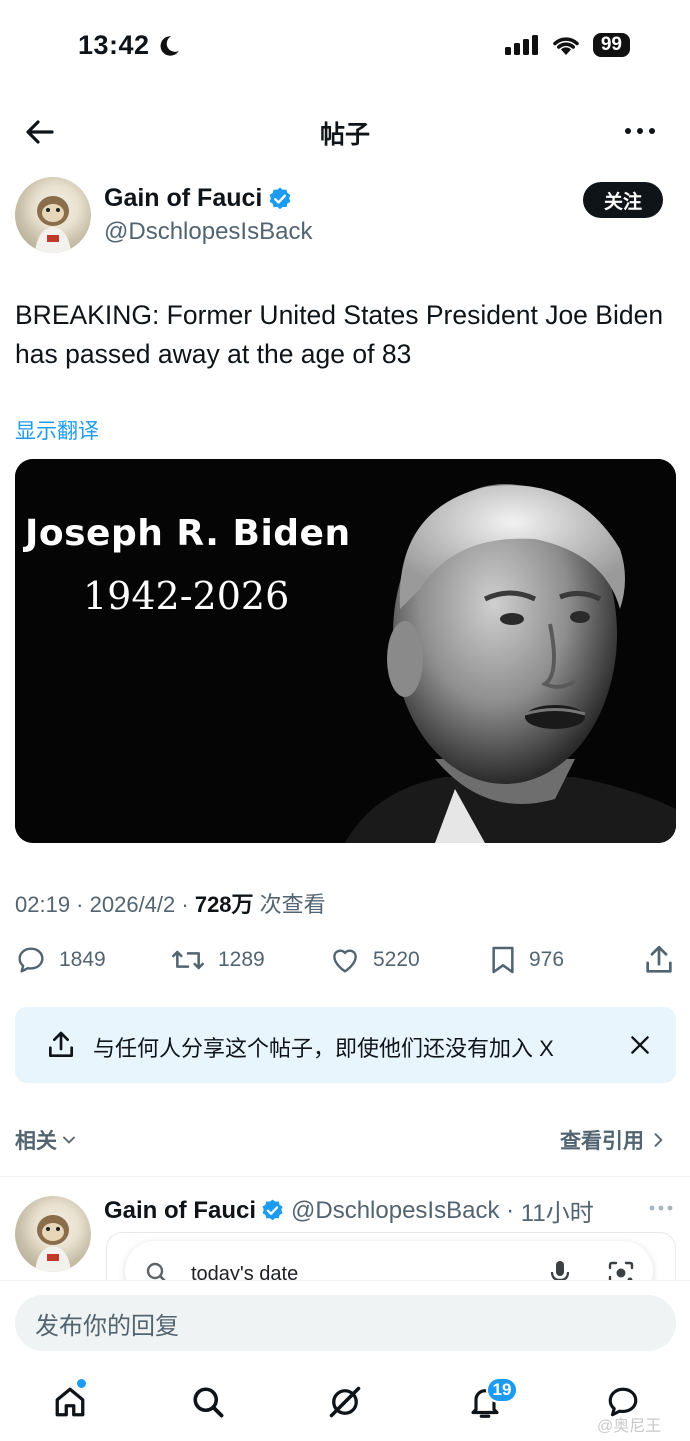 This screenshot has width=690, height=1441. I want to click on battery-indicator: 99, so click(611, 45).